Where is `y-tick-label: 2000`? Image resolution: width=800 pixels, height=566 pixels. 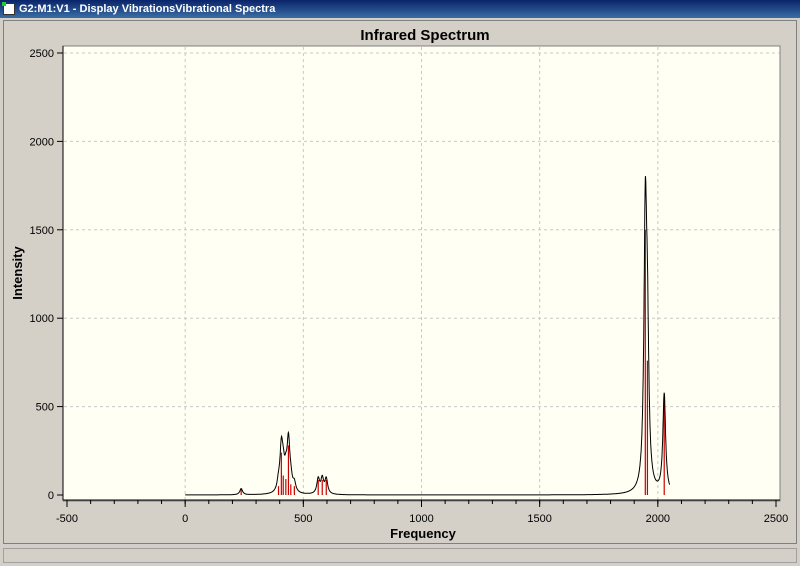
y-tick-label: 2000 is located at coordinates (42, 142).